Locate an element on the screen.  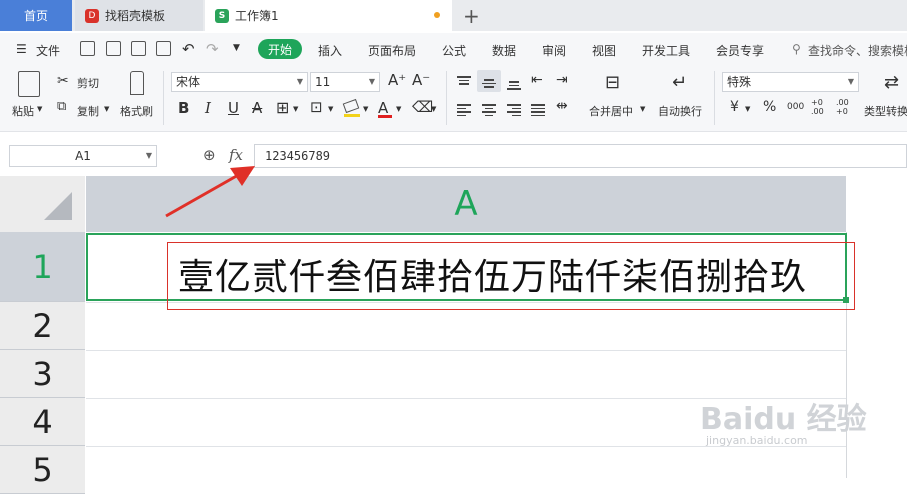
row-label: 2 is located at coordinates (42, 325).